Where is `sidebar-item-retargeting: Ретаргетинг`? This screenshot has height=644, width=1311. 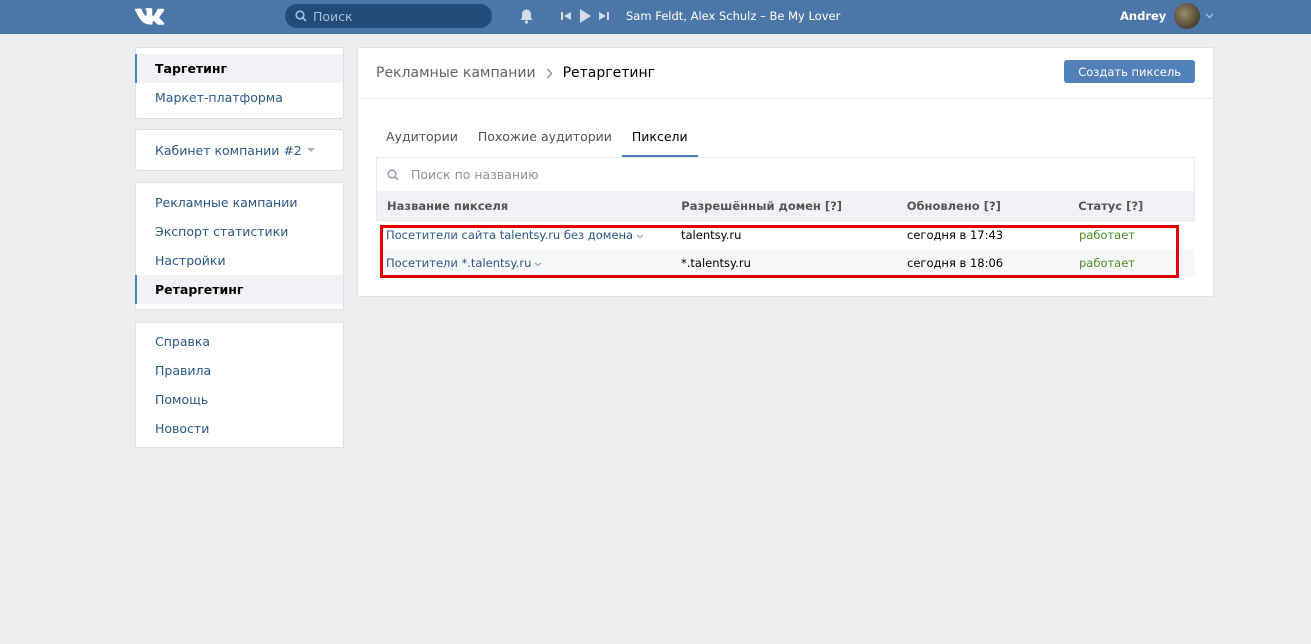 sidebar-item-retargeting: Ретаргетинг is located at coordinates (239, 289).